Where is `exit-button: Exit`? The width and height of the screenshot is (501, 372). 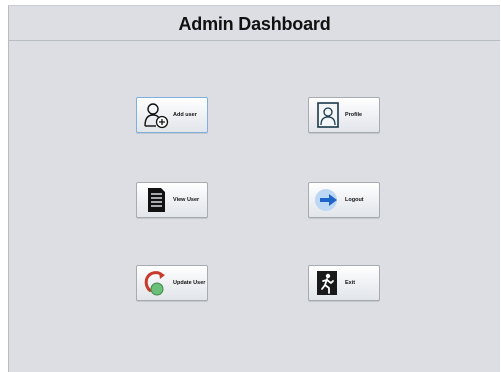
exit-button: Exit is located at coordinates (344, 283).